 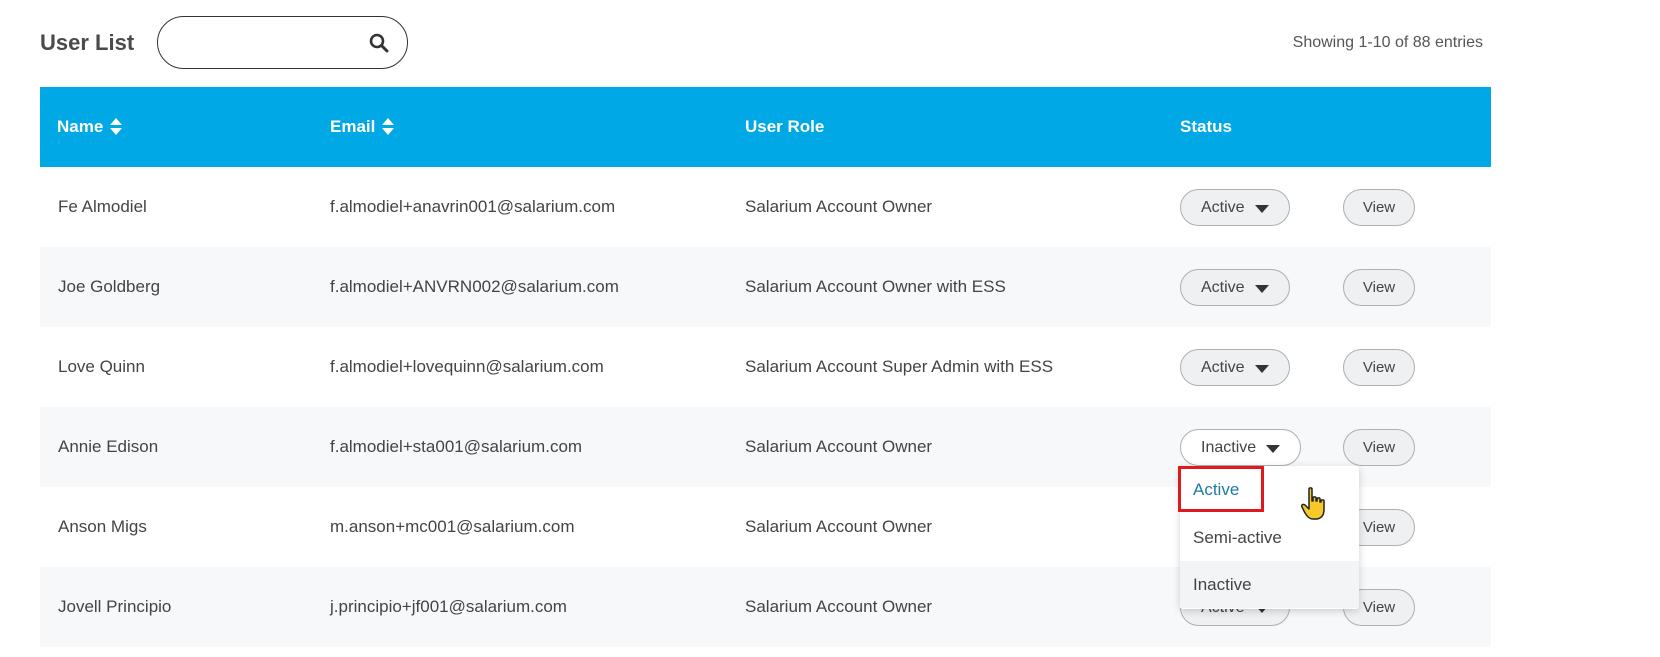 I want to click on dropdown-option-semi-active: Semi-active, so click(x=1269, y=537).